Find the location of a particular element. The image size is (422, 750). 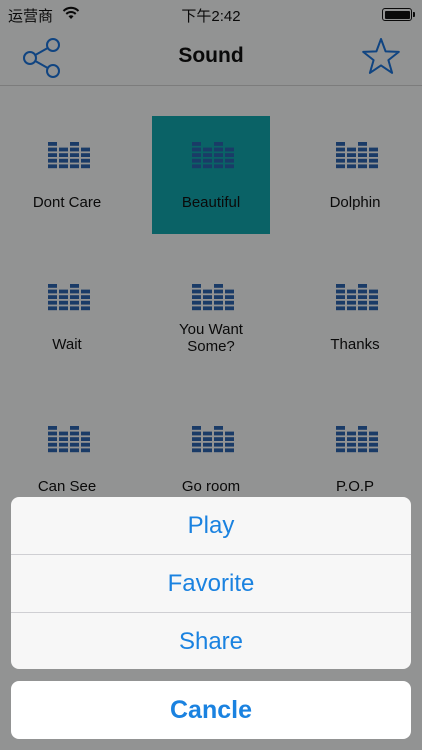

cancel-button: Cancle is located at coordinates (211, 710).